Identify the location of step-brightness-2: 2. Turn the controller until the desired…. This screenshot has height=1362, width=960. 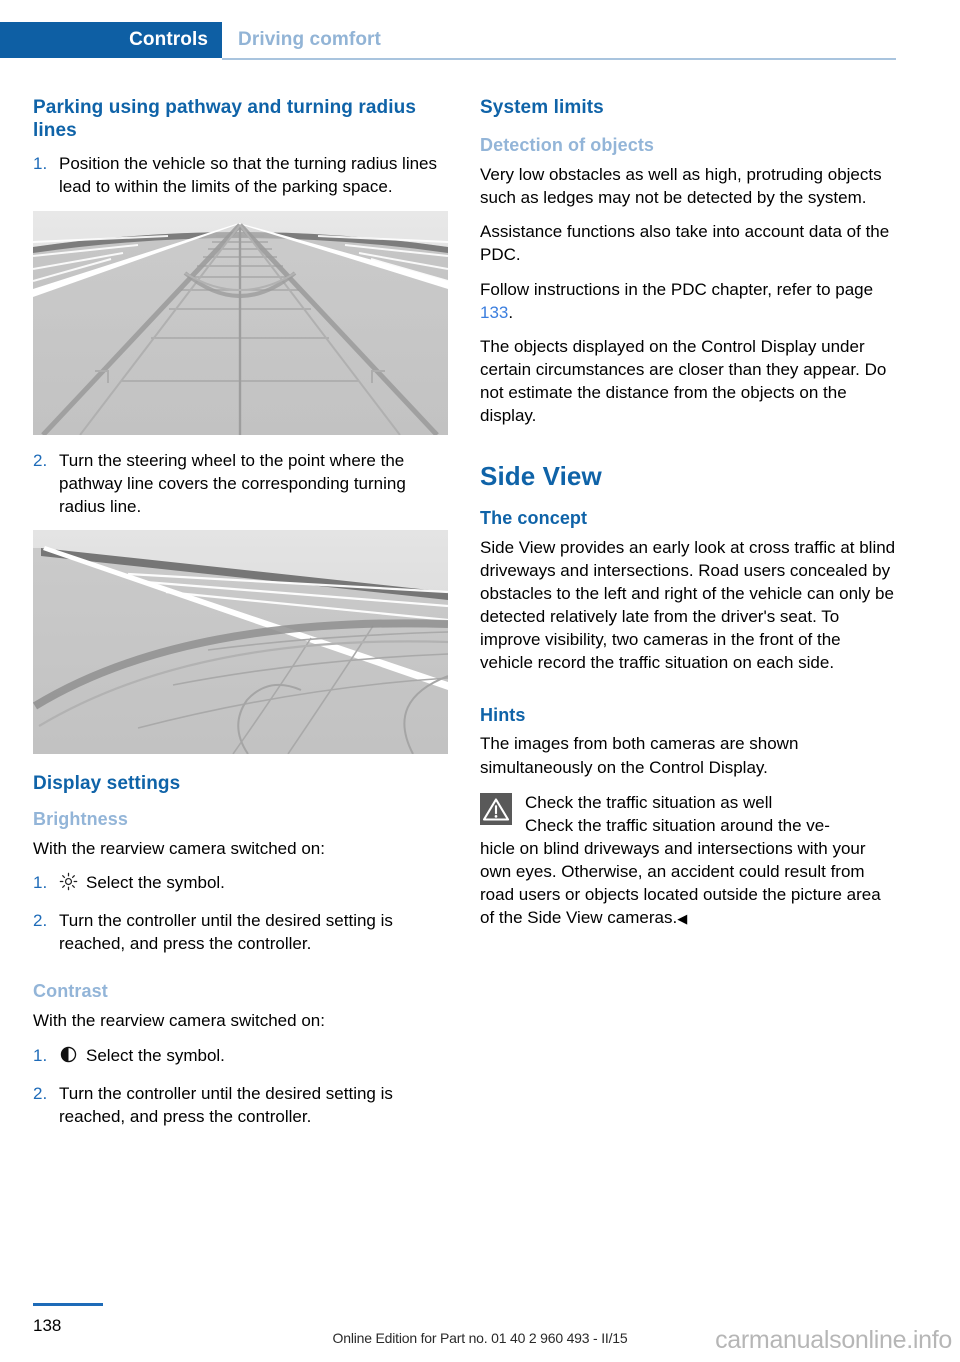
(241, 932).